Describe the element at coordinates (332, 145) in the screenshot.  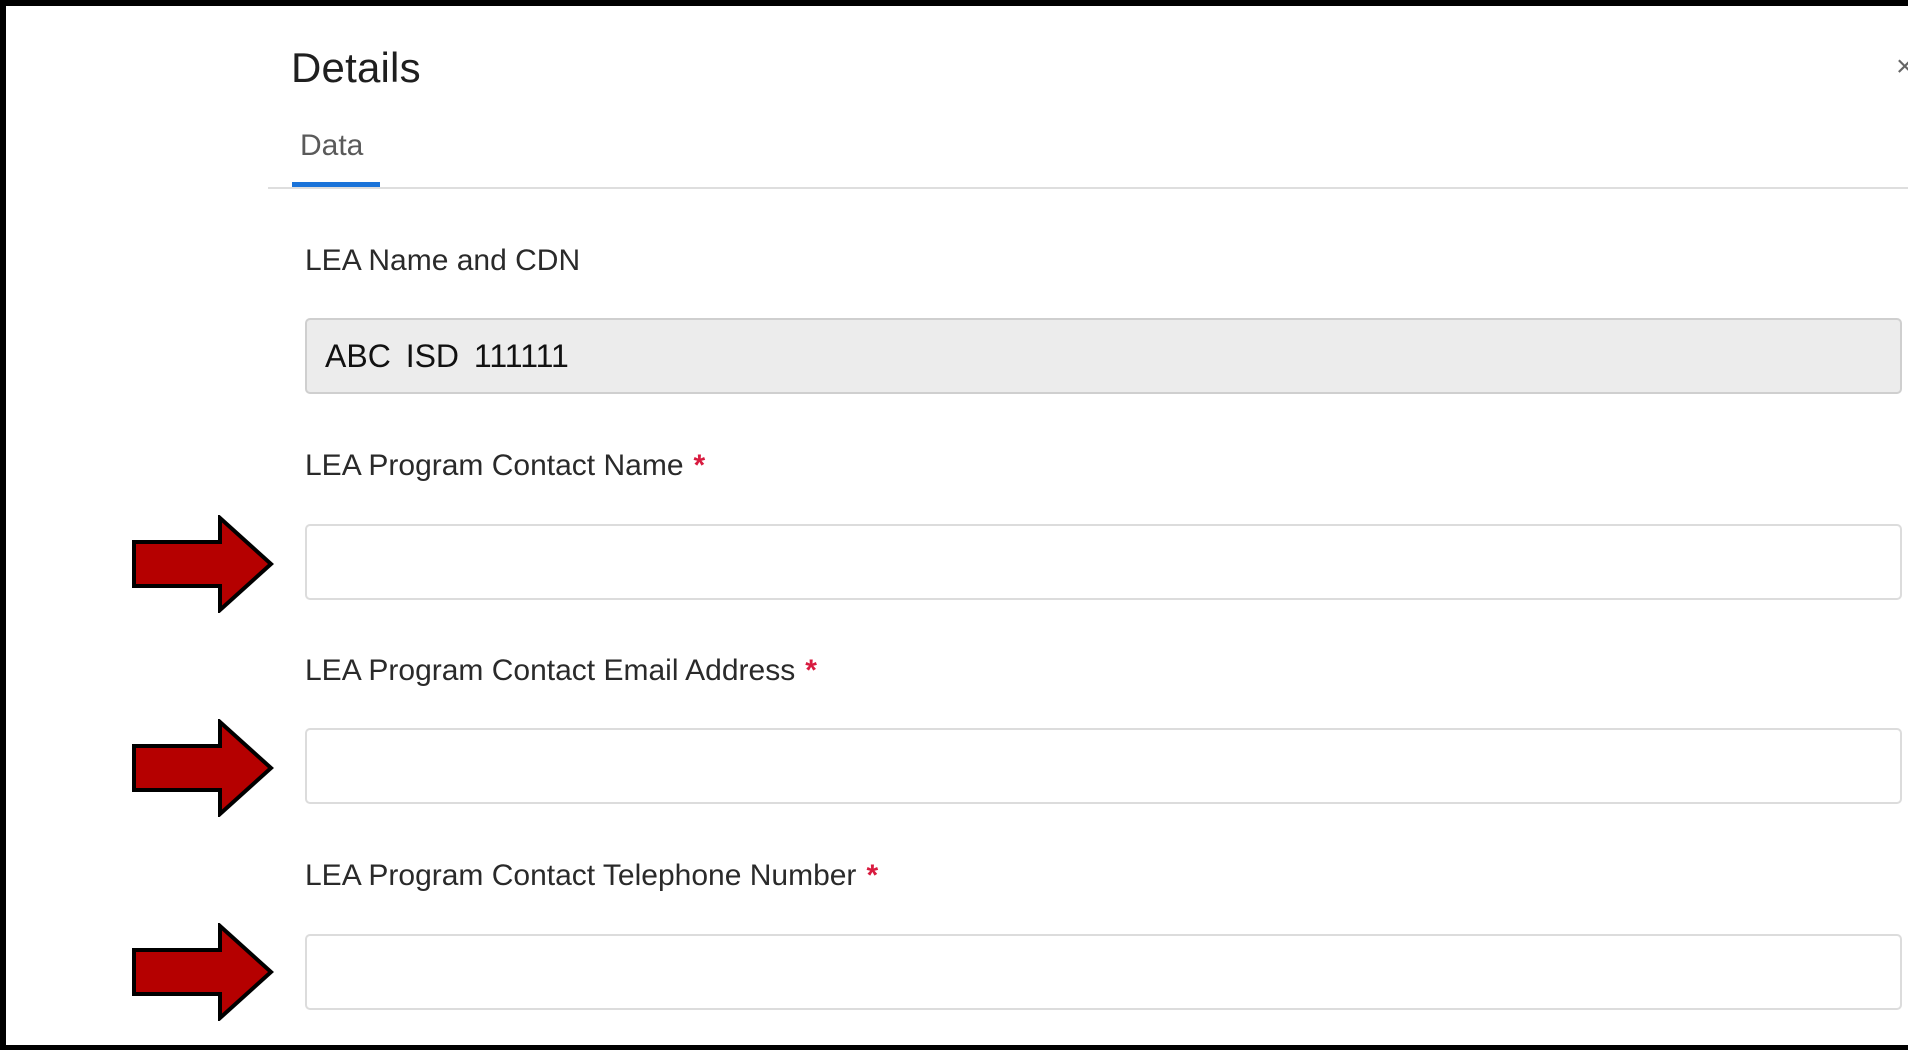
I see `tab-label: Data` at that location.